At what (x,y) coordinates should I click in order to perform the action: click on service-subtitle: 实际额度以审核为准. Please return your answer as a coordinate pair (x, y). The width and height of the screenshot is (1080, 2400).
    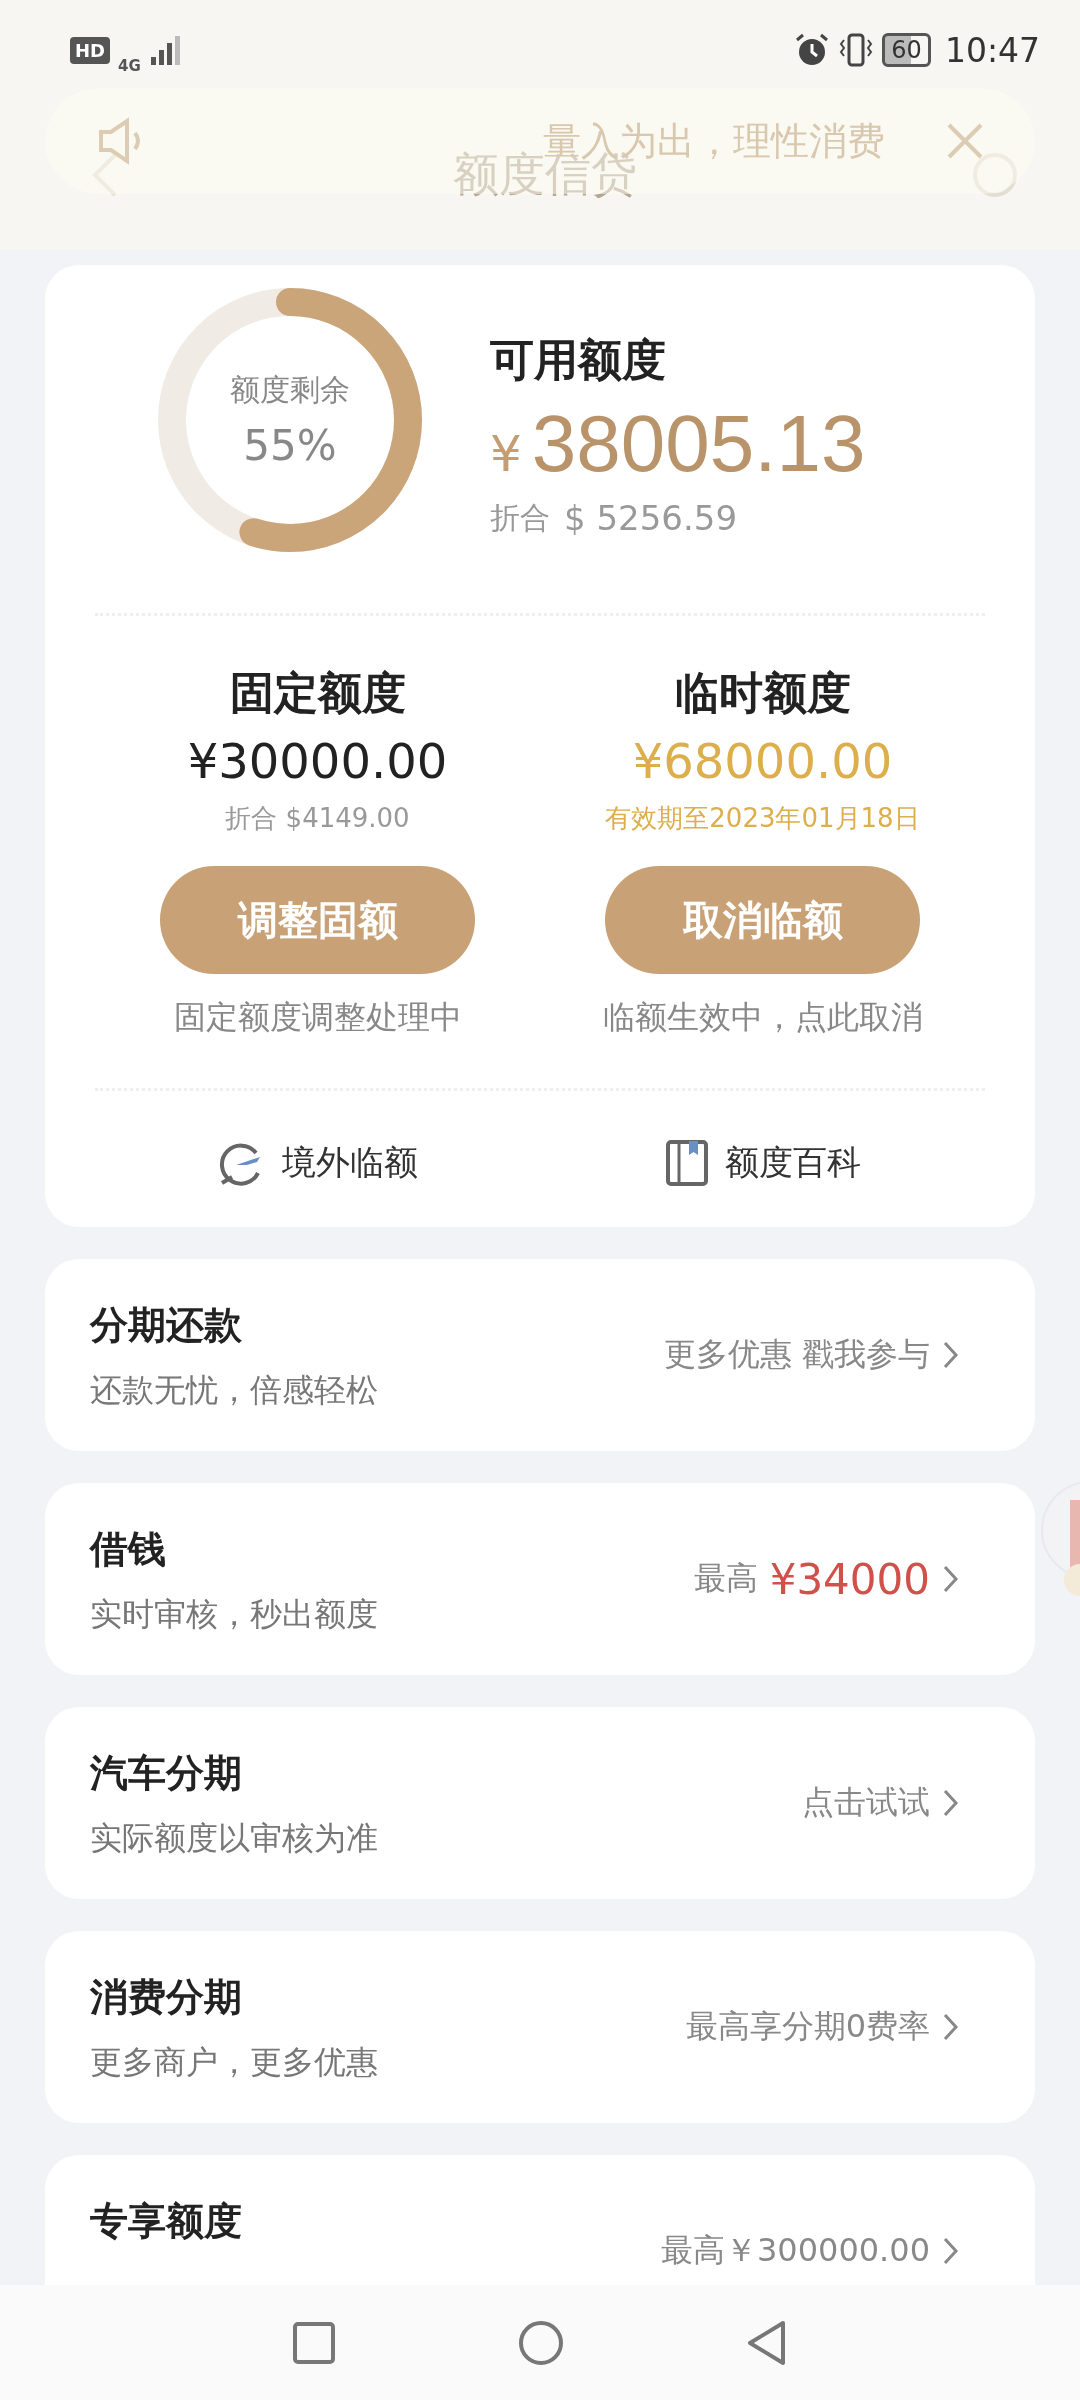
    Looking at the image, I should click on (234, 1838).